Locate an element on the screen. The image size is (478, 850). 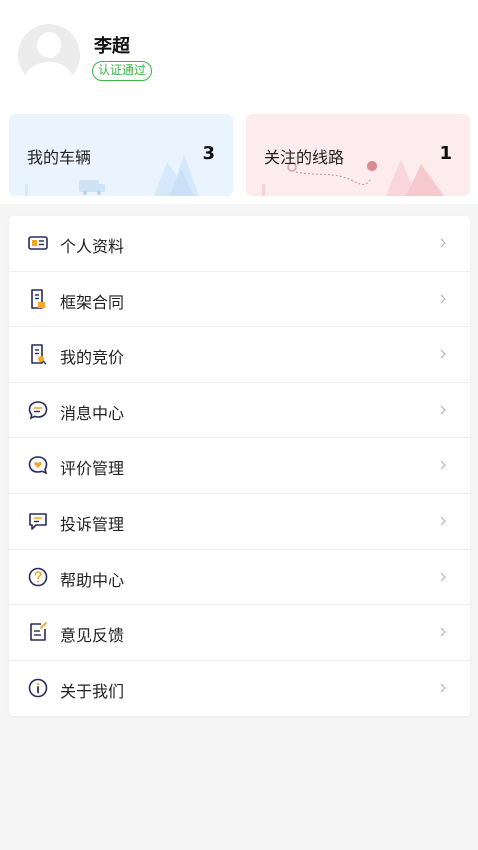
verified-badge: 认证通过 is located at coordinates (122, 71).